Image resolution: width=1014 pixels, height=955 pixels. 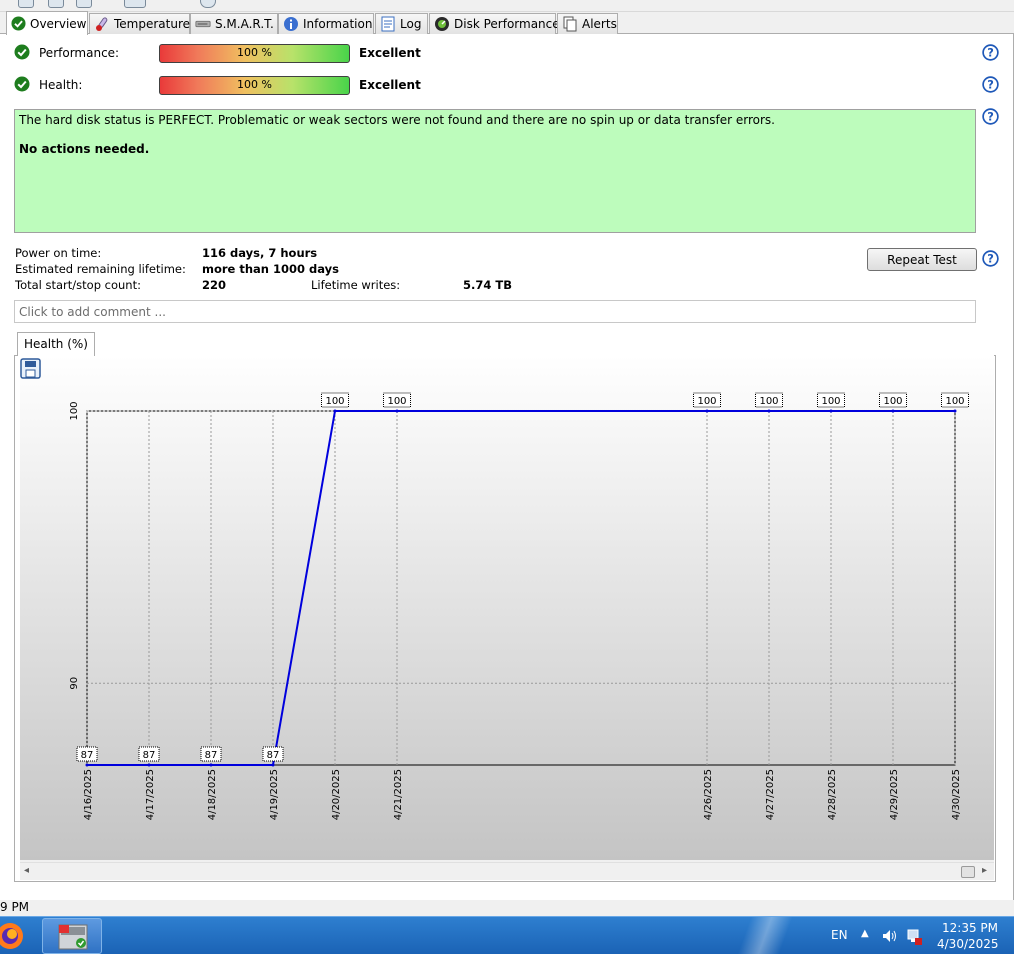 I want to click on power-on-label: Power on time:, so click(x=58, y=253).